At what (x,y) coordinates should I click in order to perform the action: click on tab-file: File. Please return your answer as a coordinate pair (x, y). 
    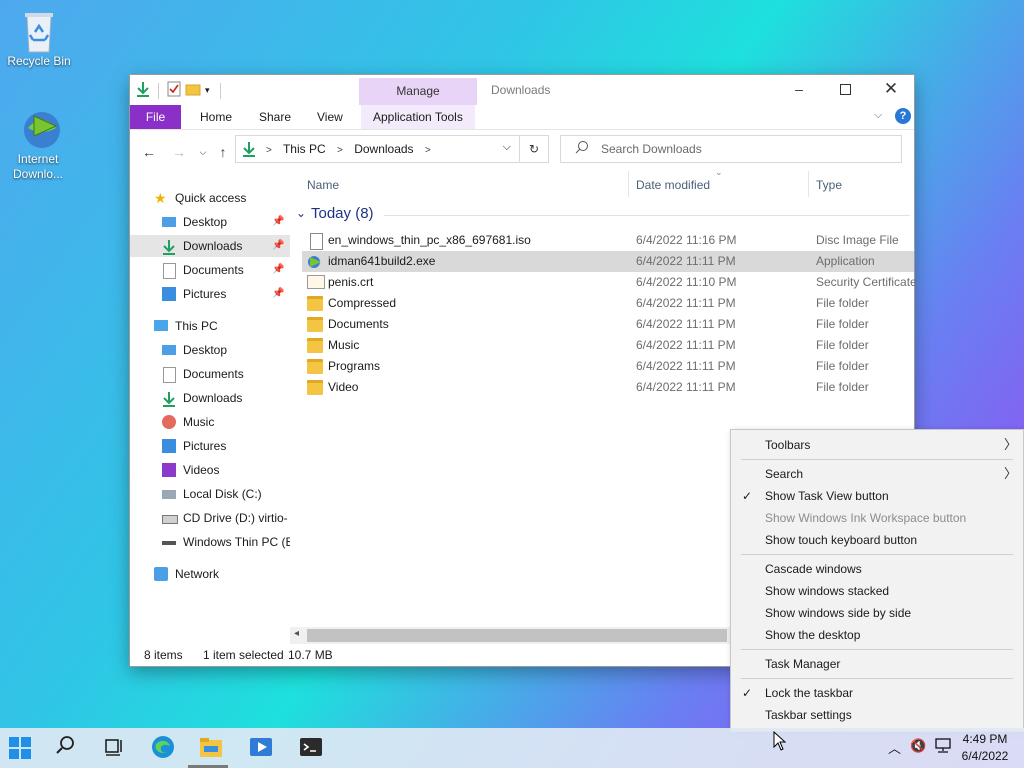
    Looking at the image, I should click on (155, 117).